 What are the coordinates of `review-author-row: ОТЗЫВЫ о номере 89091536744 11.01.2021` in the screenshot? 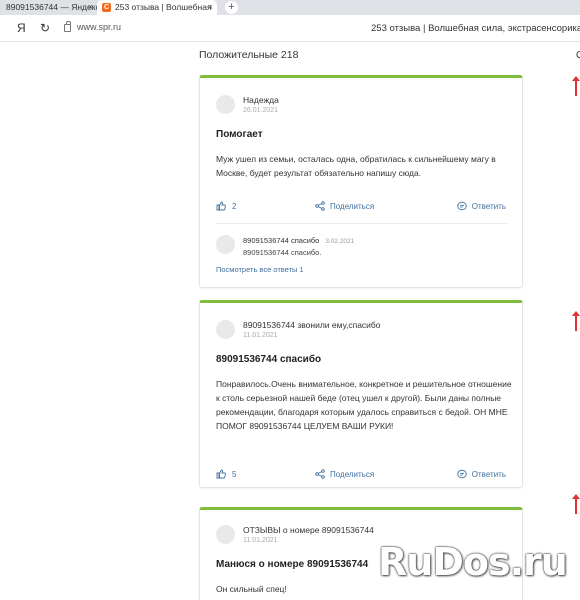 It's located at (295, 535).